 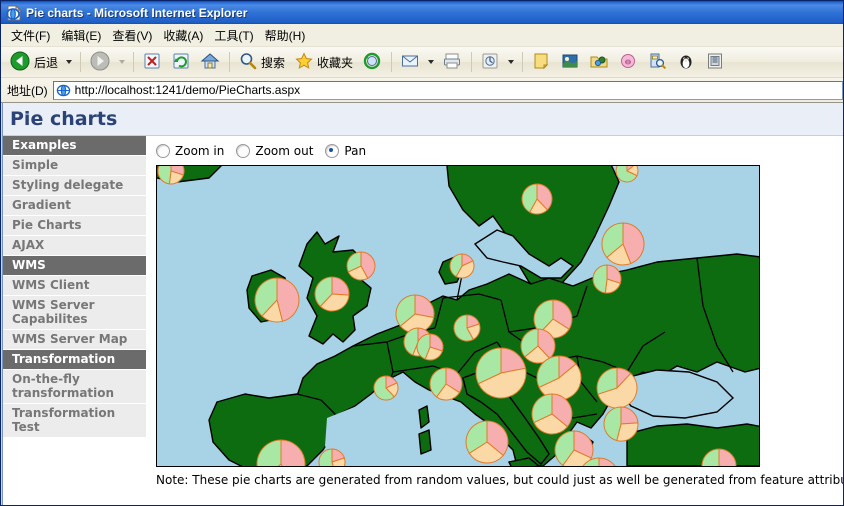 I want to click on search-button: 搜索, so click(x=261, y=62).